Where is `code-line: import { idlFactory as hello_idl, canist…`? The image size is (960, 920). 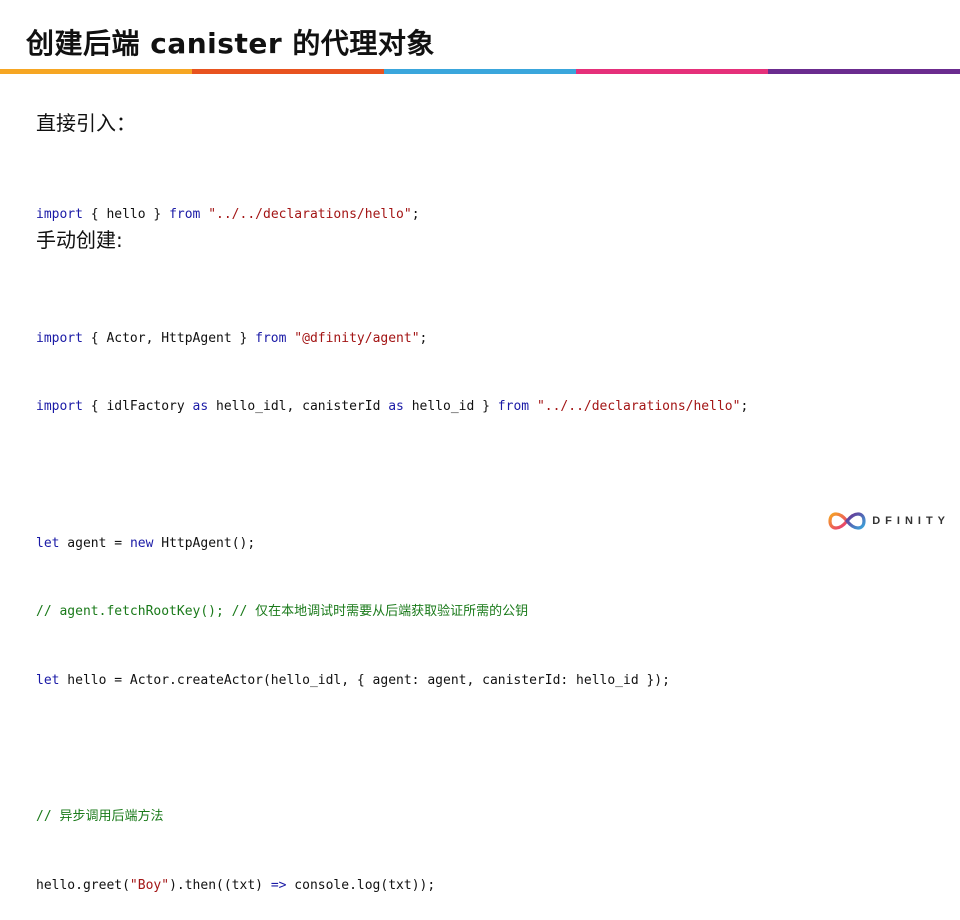 code-line: import { idlFactory as hello_idl, canist… is located at coordinates (392, 407).